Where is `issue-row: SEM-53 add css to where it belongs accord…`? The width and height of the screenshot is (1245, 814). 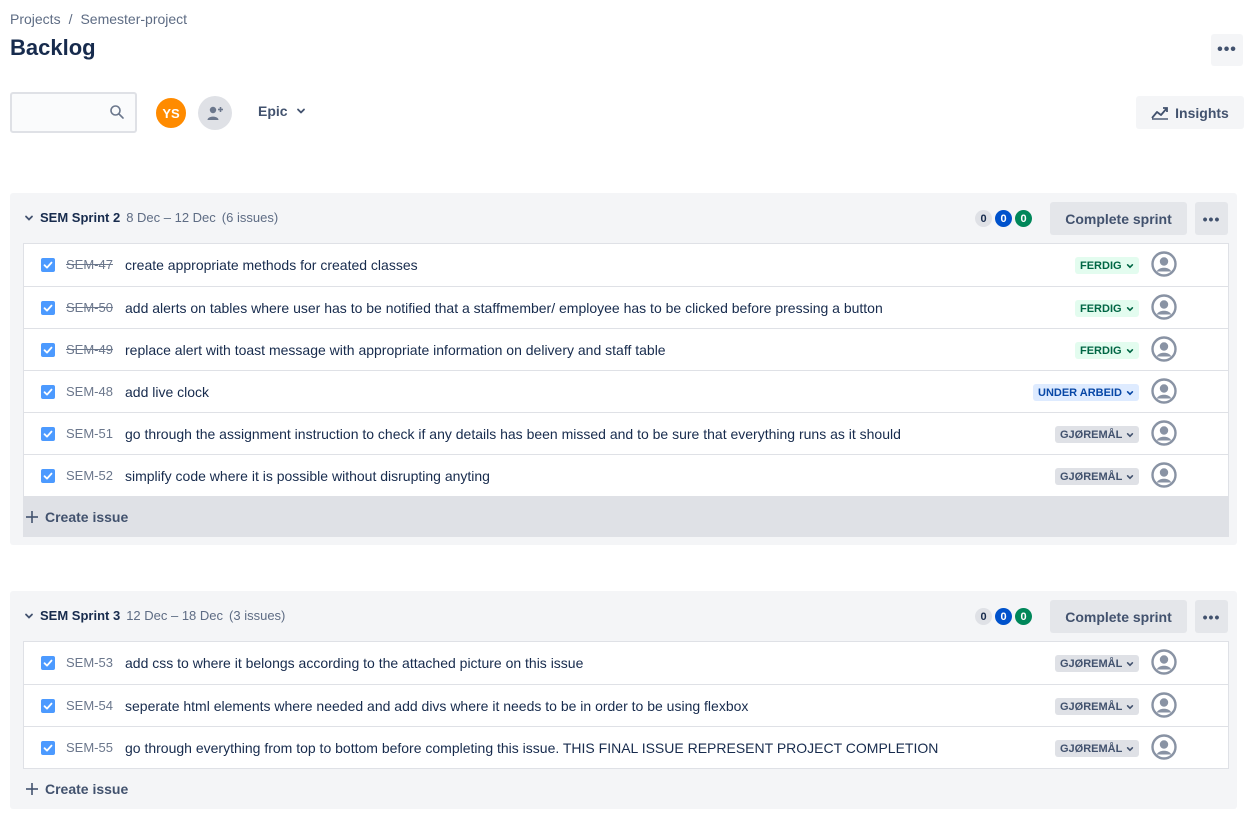 issue-row: SEM-53 add css to where it belongs accord… is located at coordinates (626, 663).